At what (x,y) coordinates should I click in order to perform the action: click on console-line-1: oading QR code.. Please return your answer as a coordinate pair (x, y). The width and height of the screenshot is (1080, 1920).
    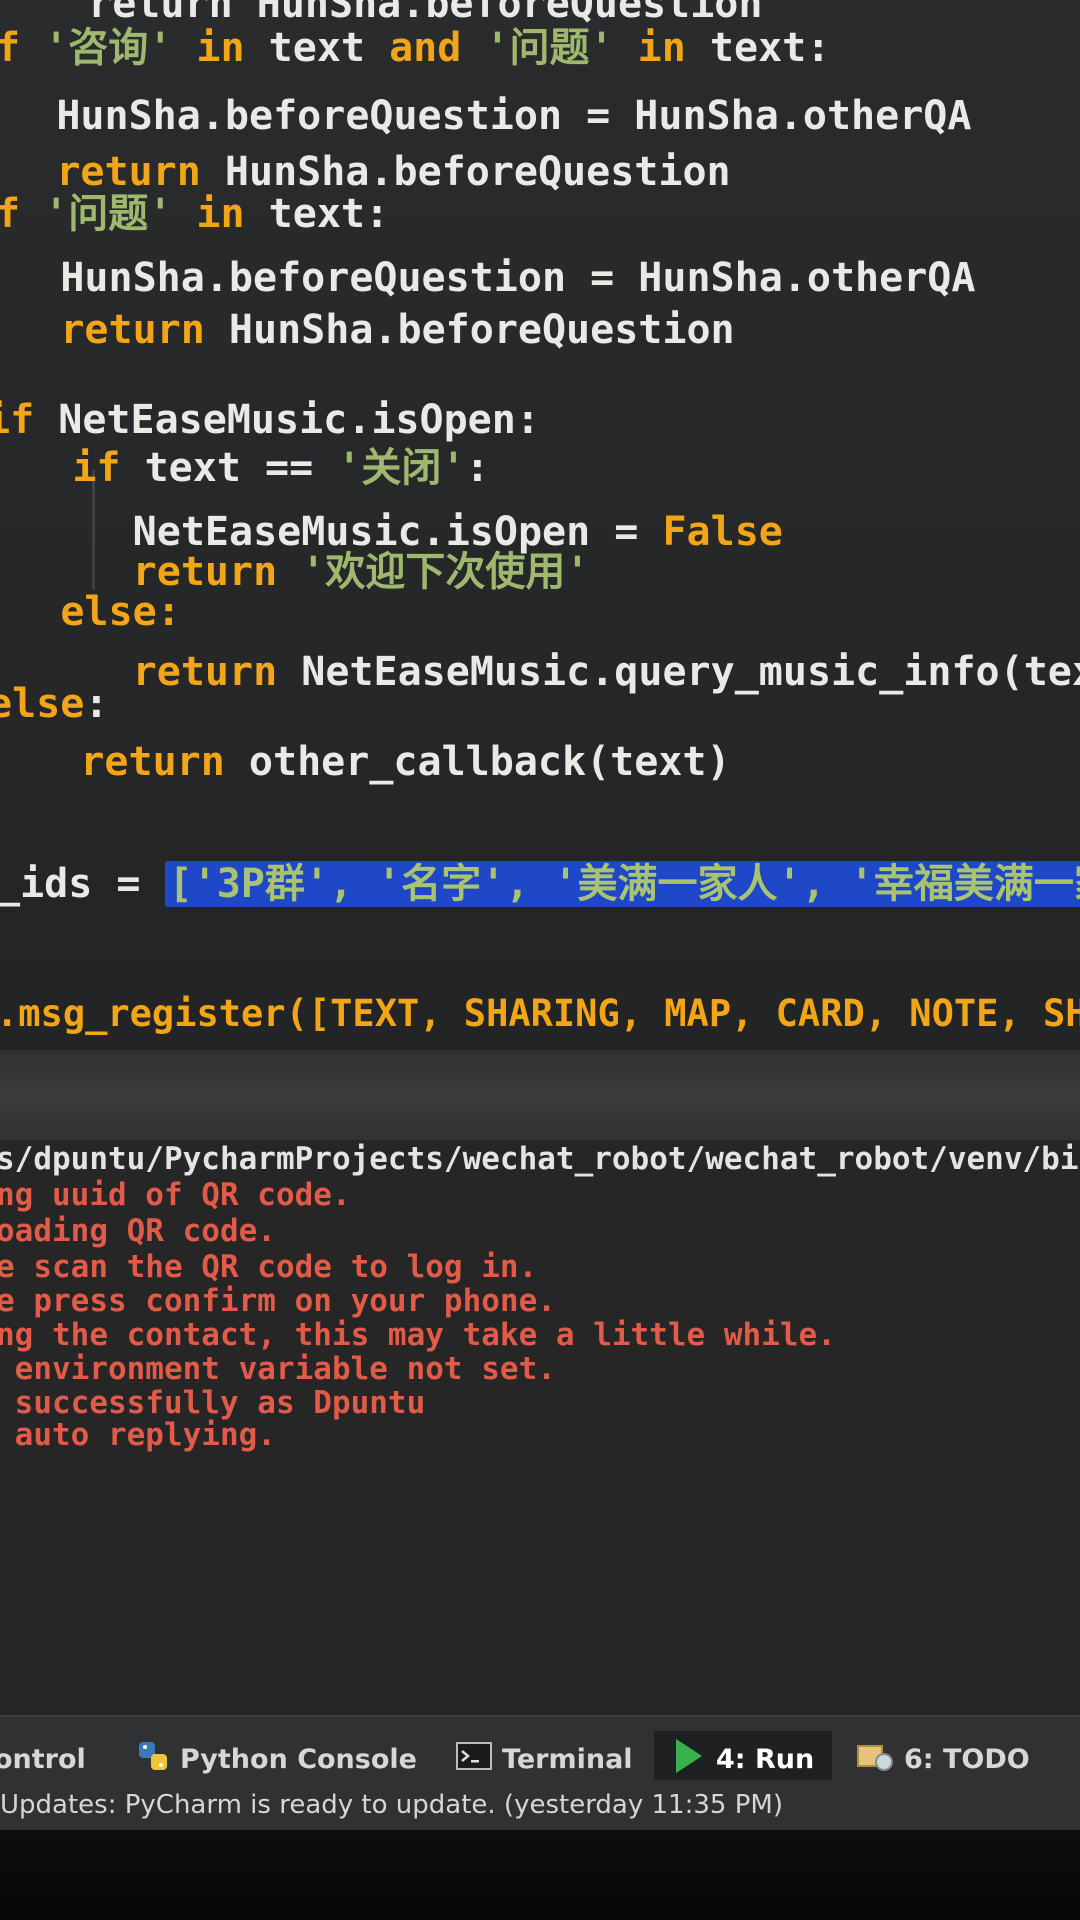
    Looking at the image, I should click on (138, 1231).